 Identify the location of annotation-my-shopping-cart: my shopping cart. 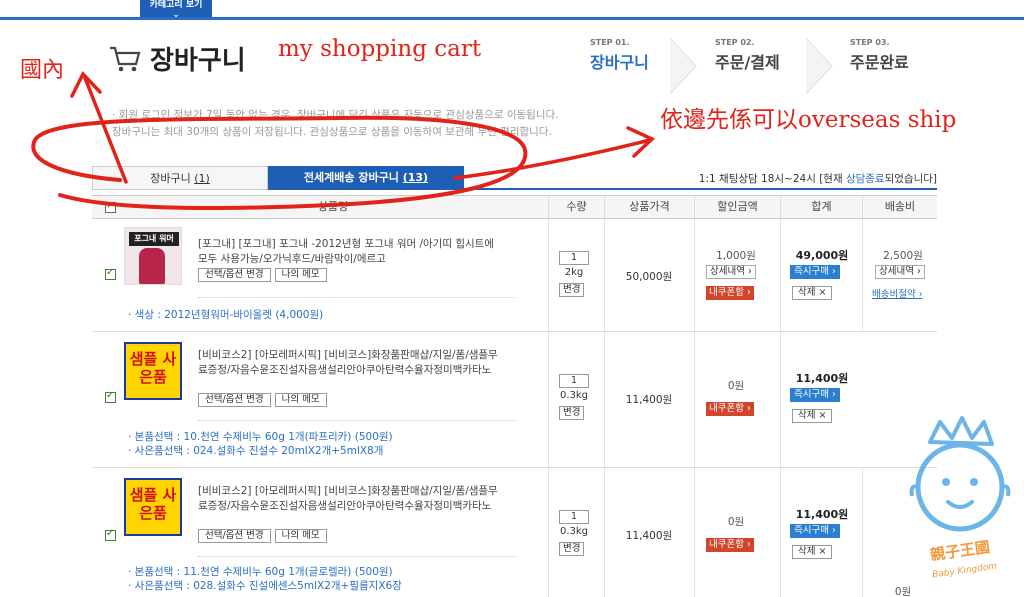
(380, 49).